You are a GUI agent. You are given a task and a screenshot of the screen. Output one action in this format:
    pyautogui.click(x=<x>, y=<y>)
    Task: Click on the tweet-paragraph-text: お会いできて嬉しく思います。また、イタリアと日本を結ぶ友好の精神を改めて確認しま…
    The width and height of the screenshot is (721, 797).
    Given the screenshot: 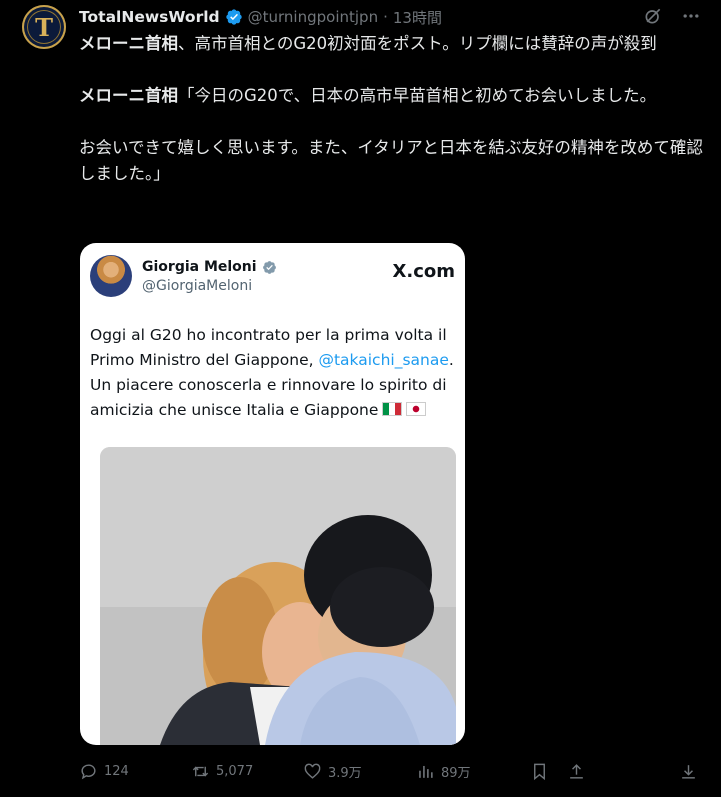 What is the action you would take?
    pyautogui.click(x=391, y=160)
    